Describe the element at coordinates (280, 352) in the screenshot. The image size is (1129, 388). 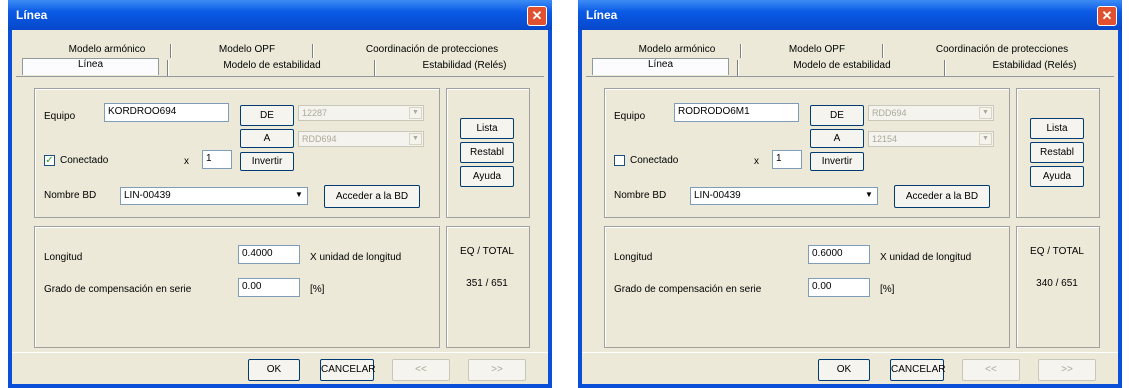
I see `bottom-divider` at that location.